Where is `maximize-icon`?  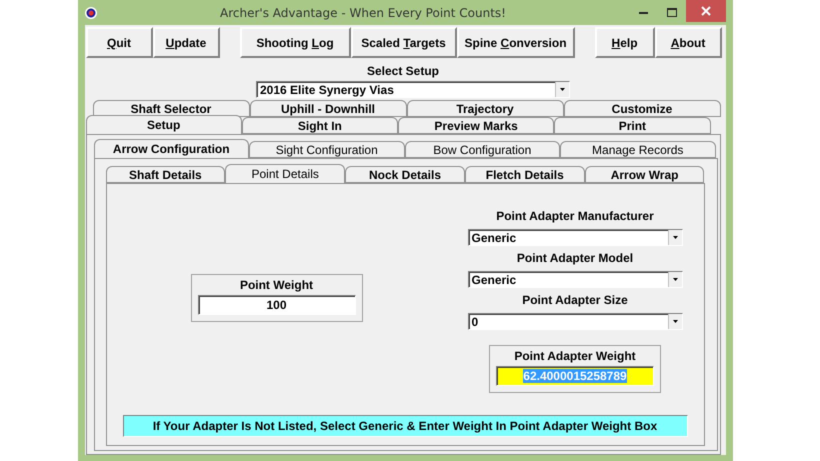 maximize-icon is located at coordinates (671, 12).